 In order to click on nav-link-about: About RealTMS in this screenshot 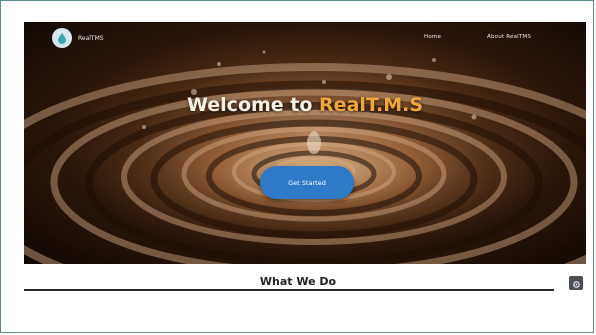, I will do `click(509, 37)`.